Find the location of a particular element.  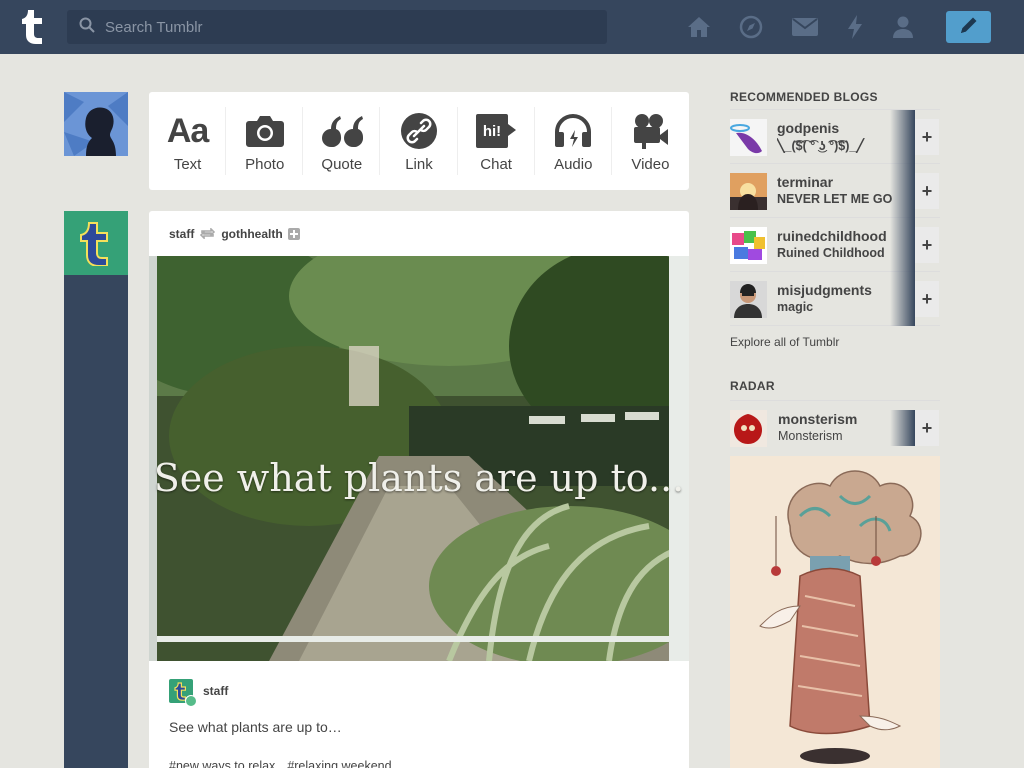

blog-name: godpenis is located at coordinates (808, 128).